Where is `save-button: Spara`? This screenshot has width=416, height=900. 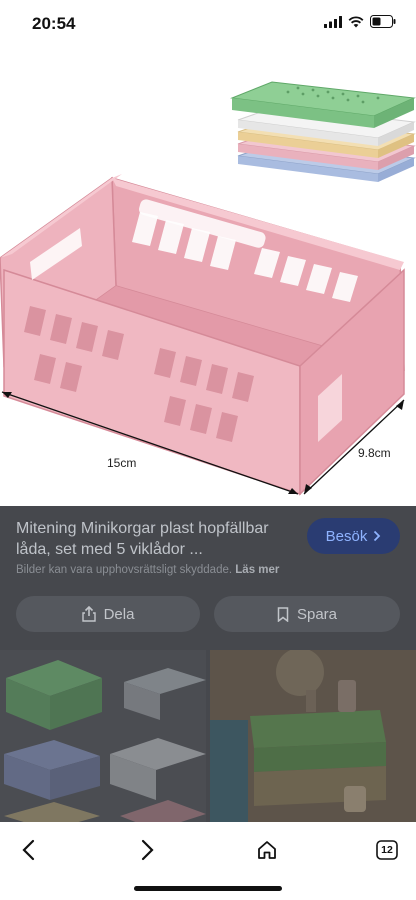 save-button: Spara is located at coordinates (307, 614).